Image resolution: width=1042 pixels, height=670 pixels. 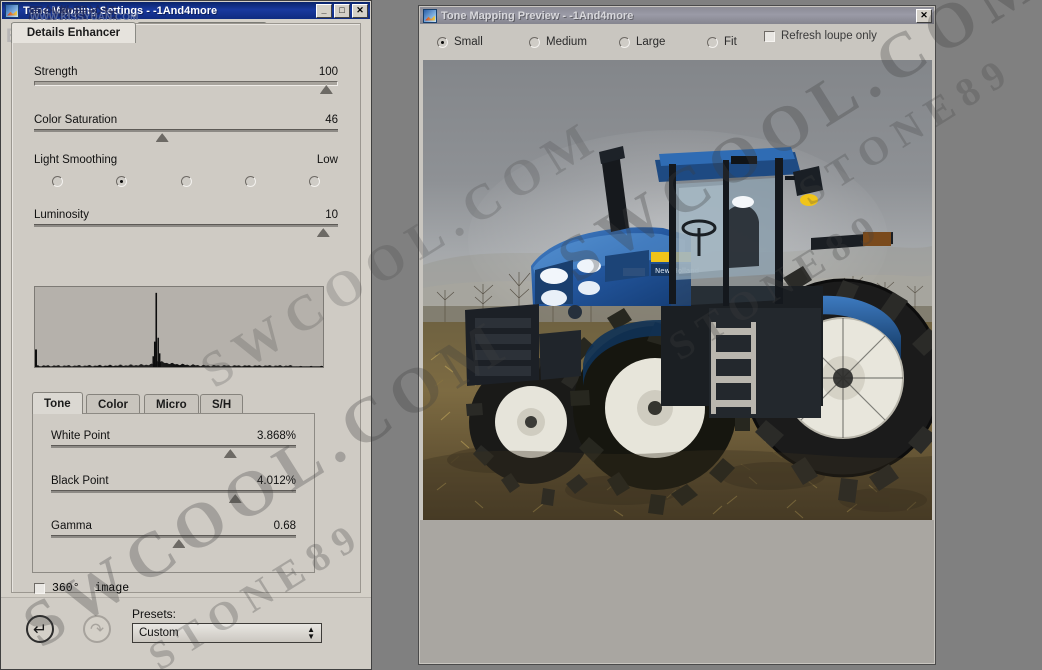 What do you see at coordinates (113, 404) in the screenshot?
I see `inner-tab-color: Color` at bounding box center [113, 404].